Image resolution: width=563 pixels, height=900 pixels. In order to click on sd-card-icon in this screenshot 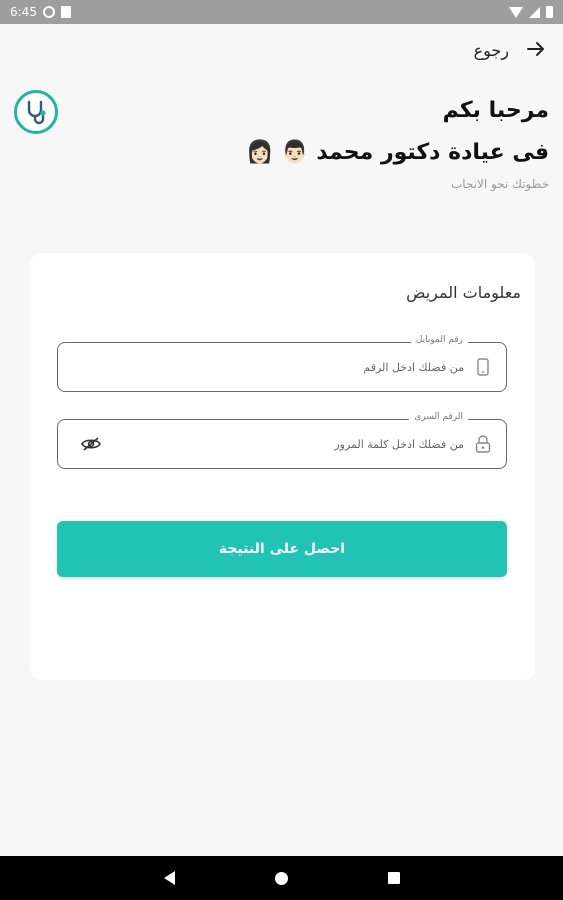, I will do `click(65, 12)`.